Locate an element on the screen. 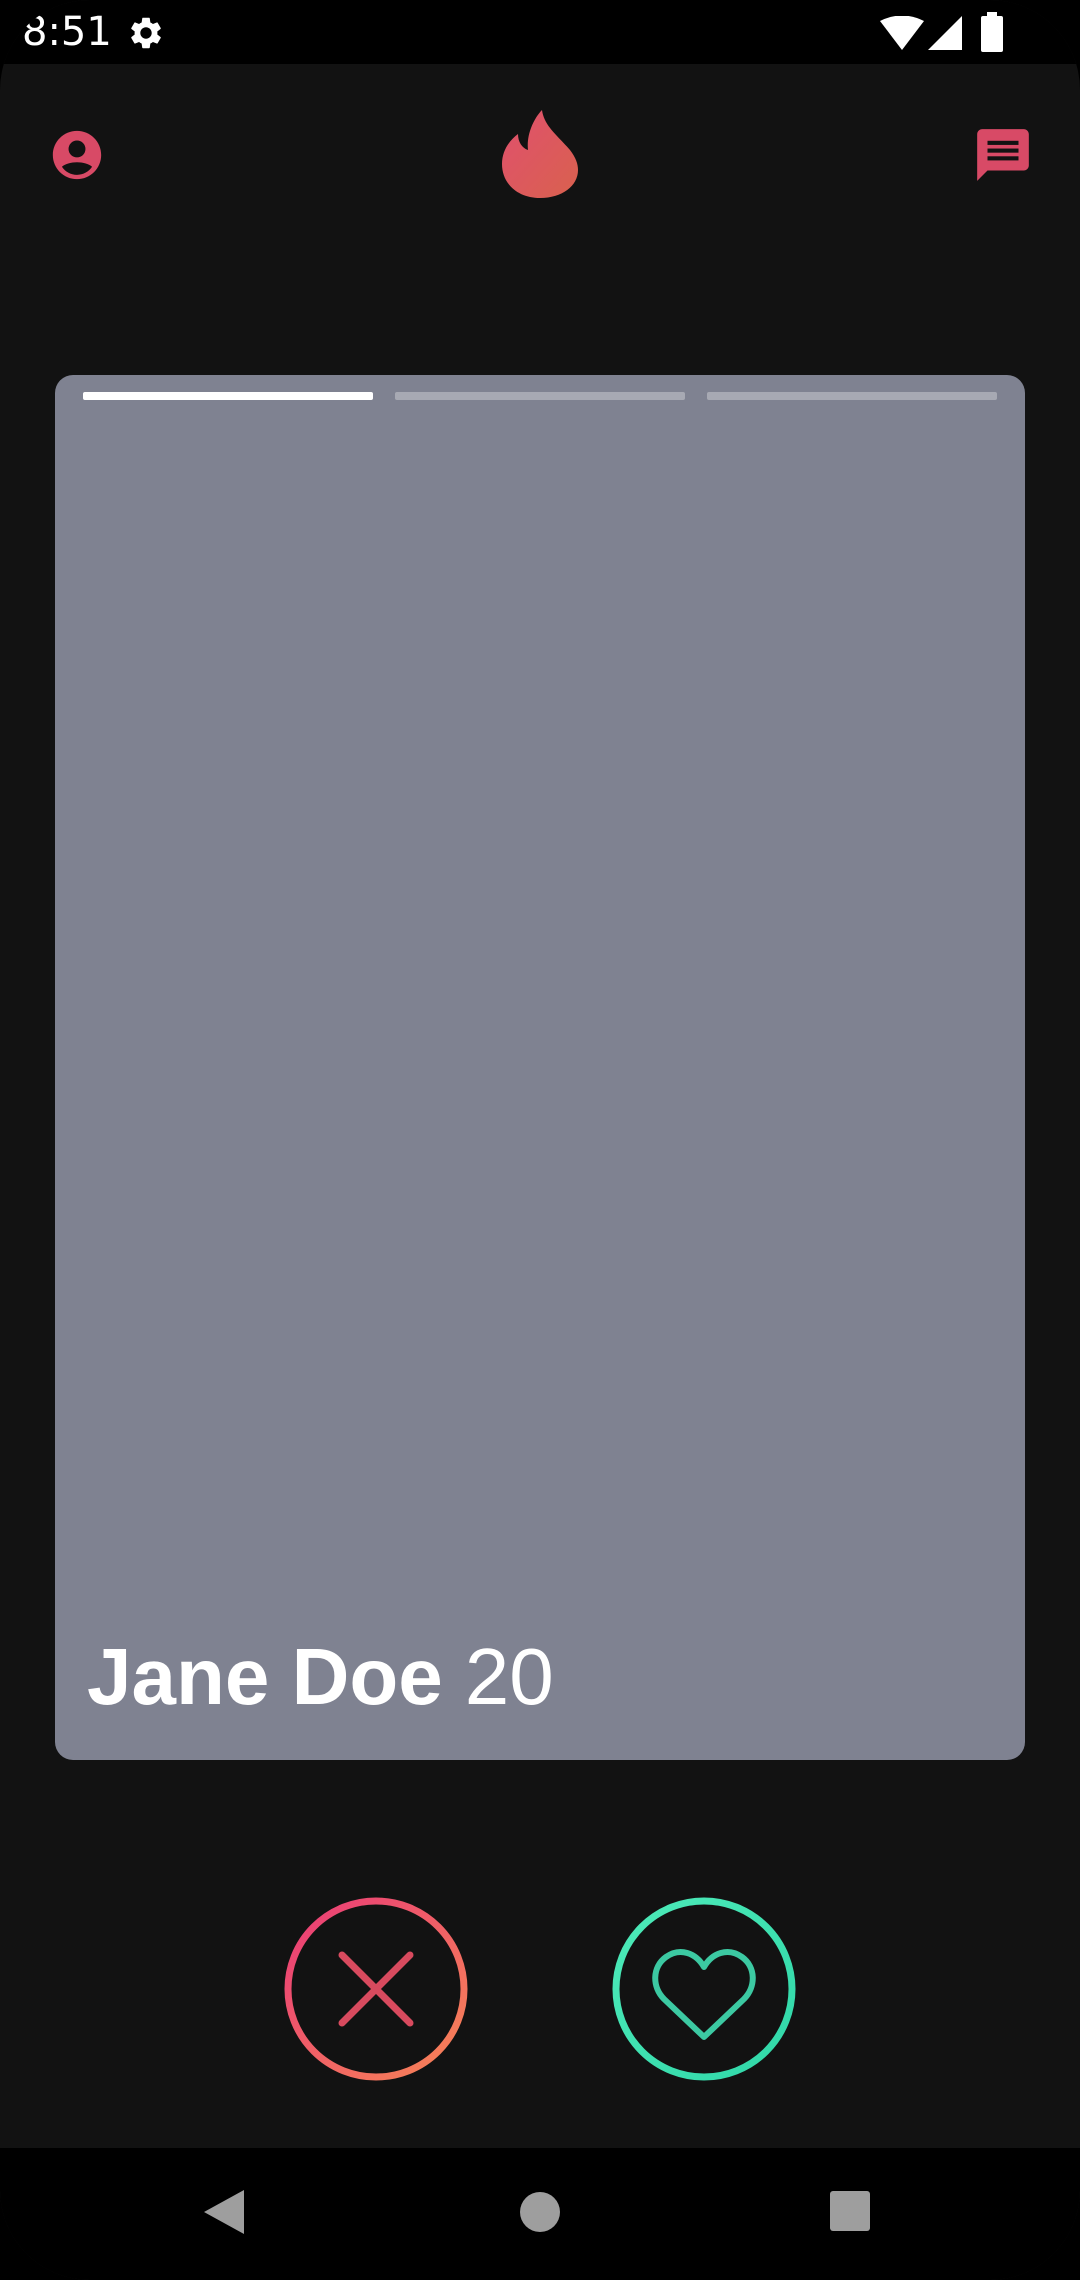  system-navigation-bar is located at coordinates (540, 2214).